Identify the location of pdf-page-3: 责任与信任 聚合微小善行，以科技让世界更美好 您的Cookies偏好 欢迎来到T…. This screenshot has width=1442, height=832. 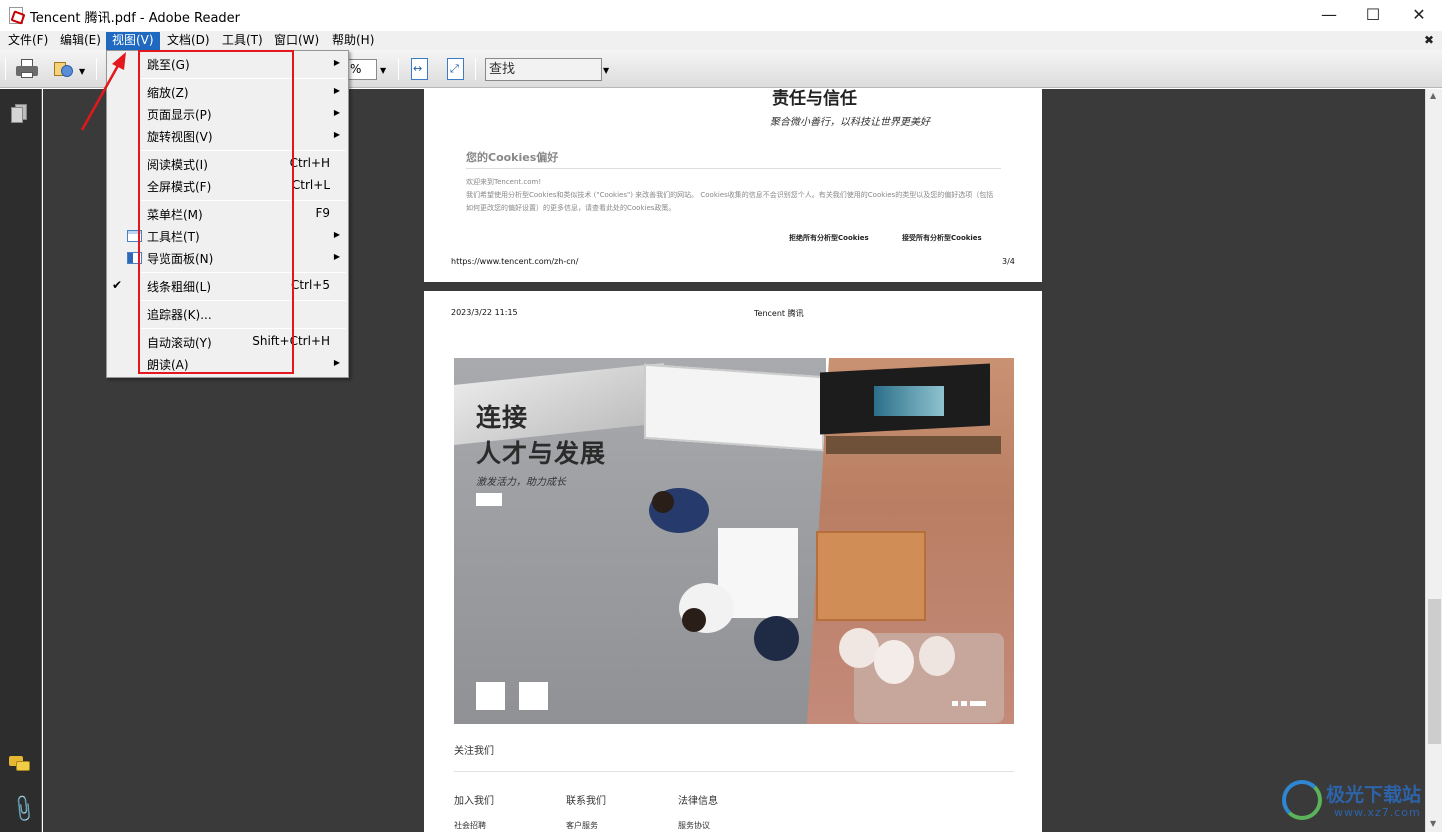
(733, 185).